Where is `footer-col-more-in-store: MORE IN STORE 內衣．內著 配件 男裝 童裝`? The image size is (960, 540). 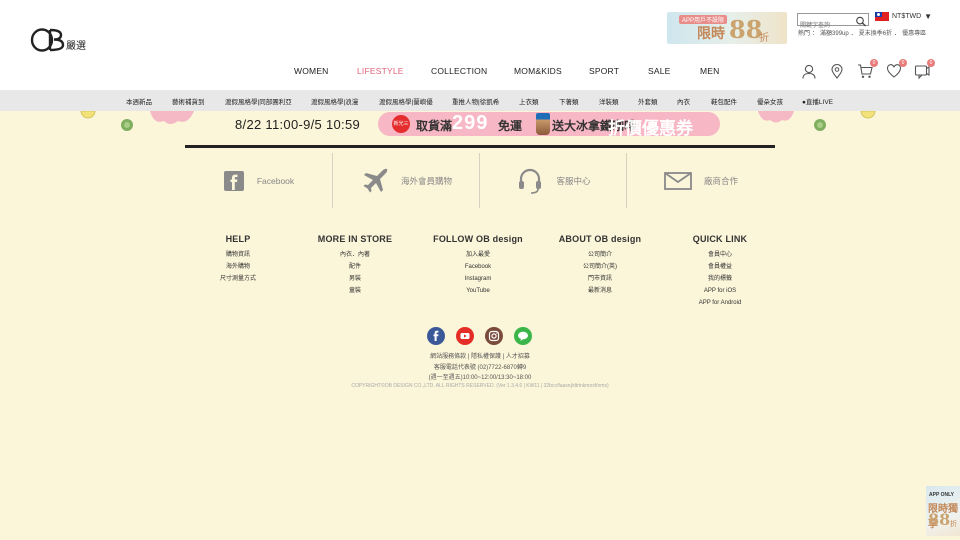 footer-col-more-in-store: MORE IN STORE 內衣．內著 配件 男裝 童裝 is located at coordinates (355, 265).